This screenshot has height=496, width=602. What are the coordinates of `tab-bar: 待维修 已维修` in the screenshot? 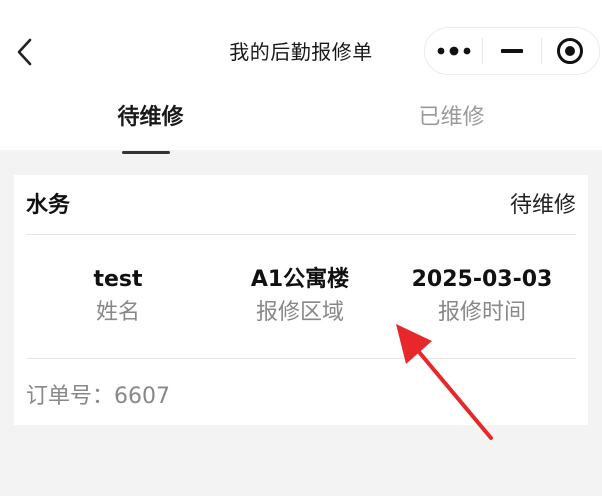 It's located at (301, 125).